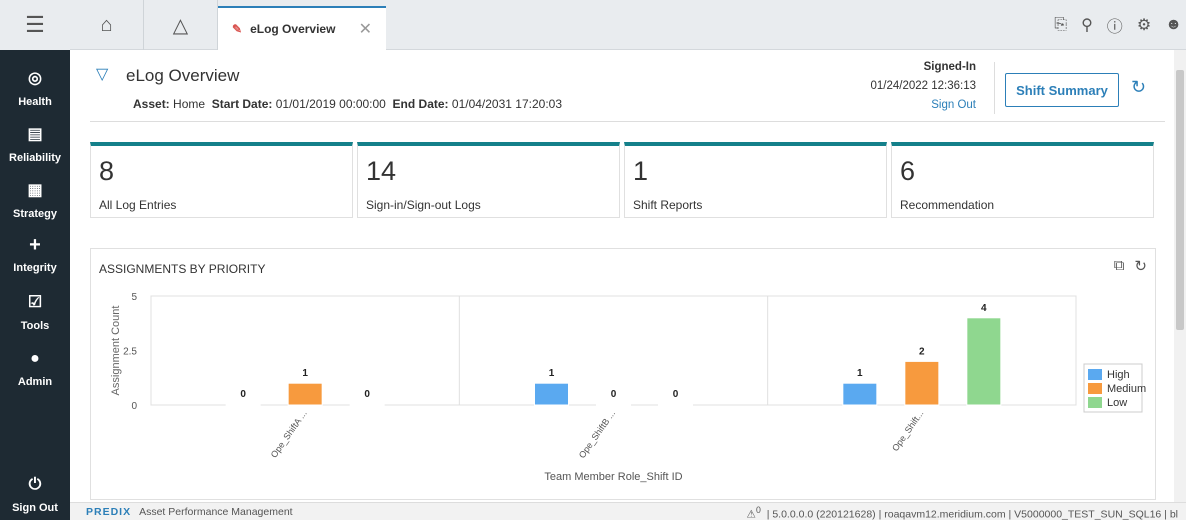 The image size is (1186, 521). I want to click on asset-label: Asset:, so click(151, 104).